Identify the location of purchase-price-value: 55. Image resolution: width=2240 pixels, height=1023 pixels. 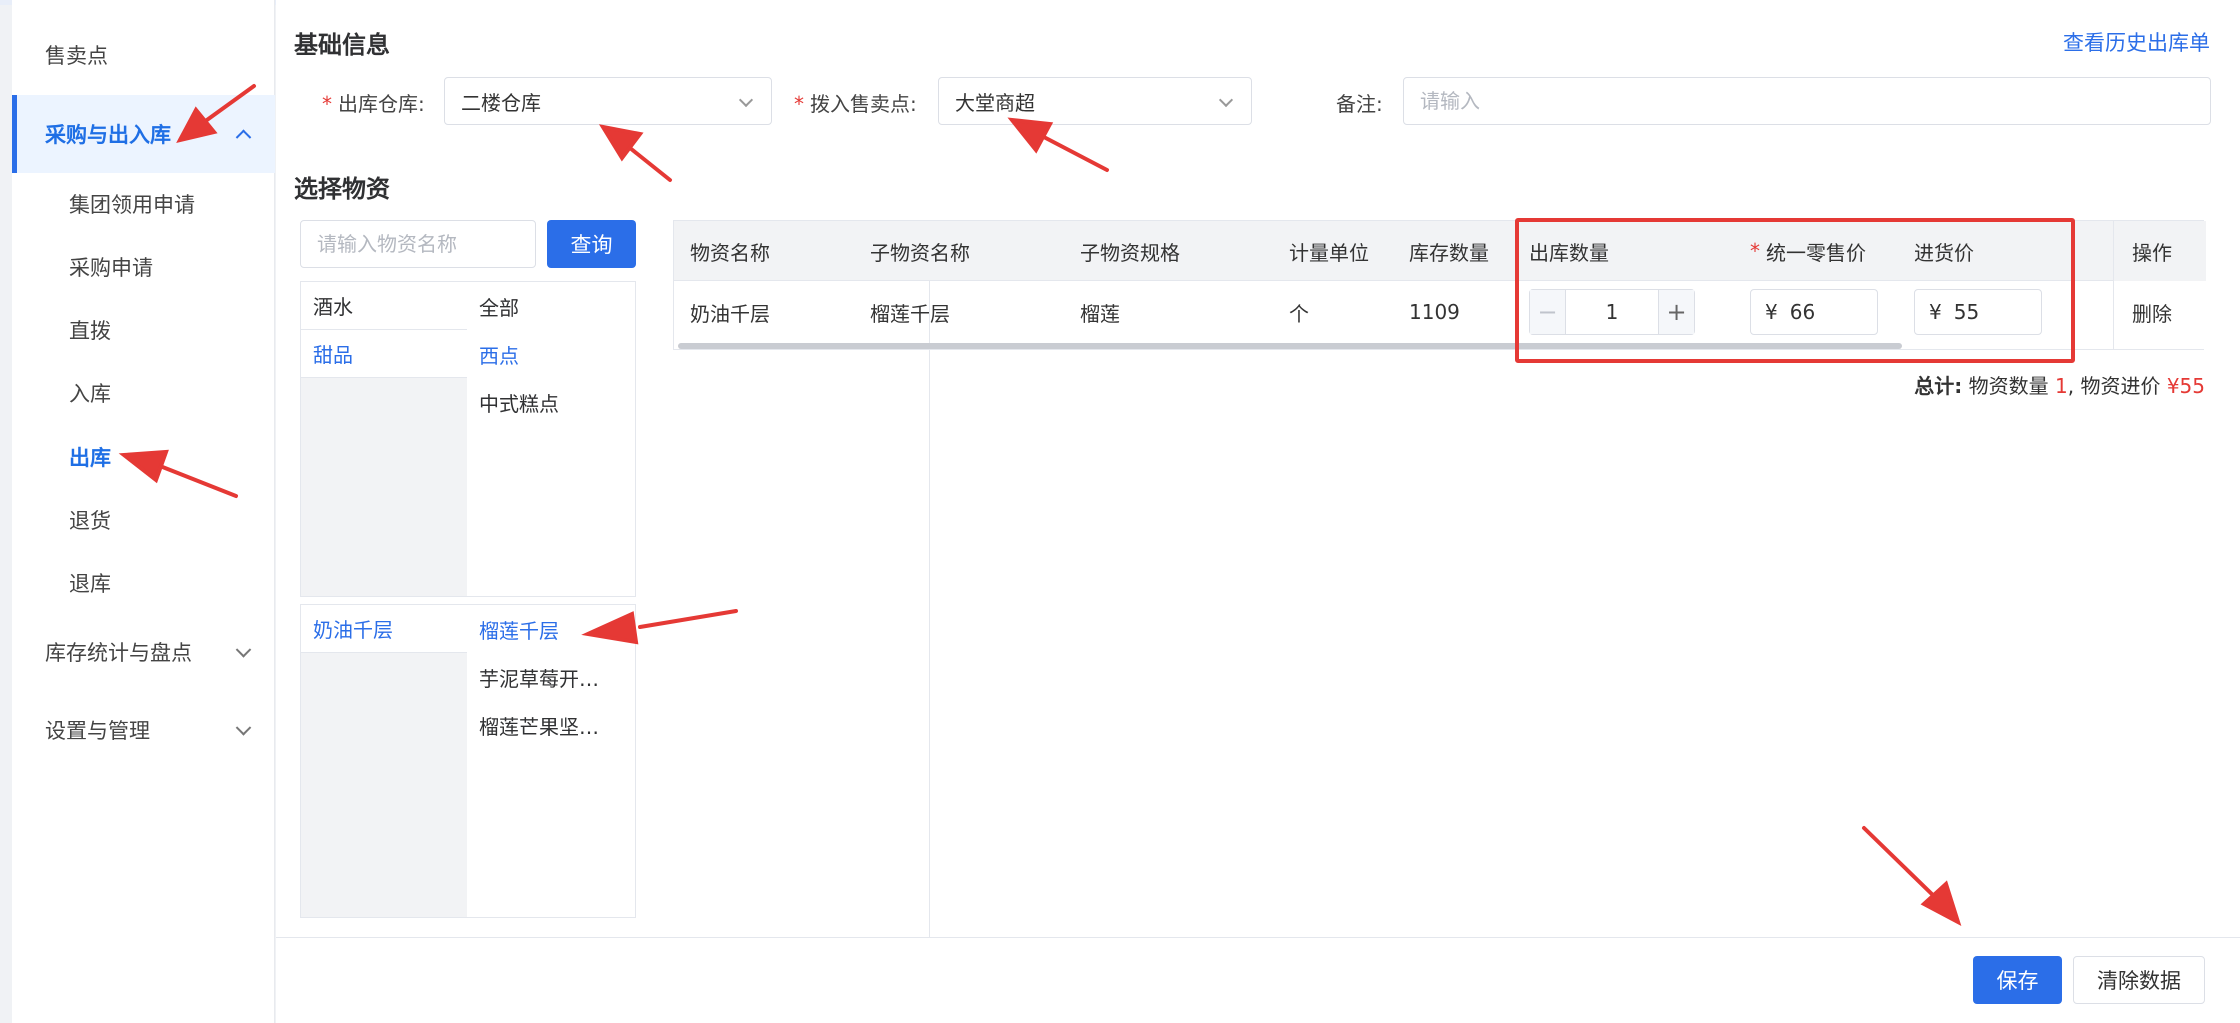
(1966, 312).